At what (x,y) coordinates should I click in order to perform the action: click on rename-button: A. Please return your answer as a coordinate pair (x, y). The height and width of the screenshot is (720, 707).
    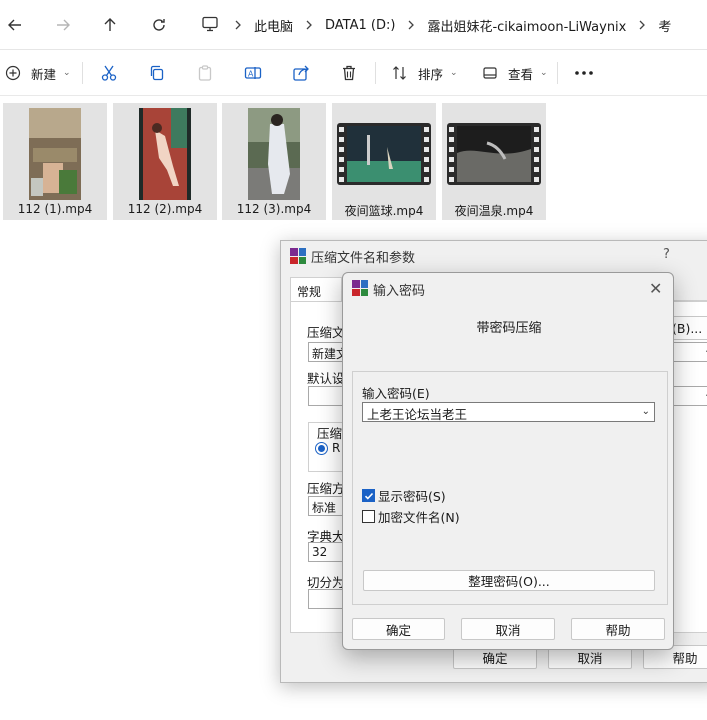
    Looking at the image, I should click on (253, 73).